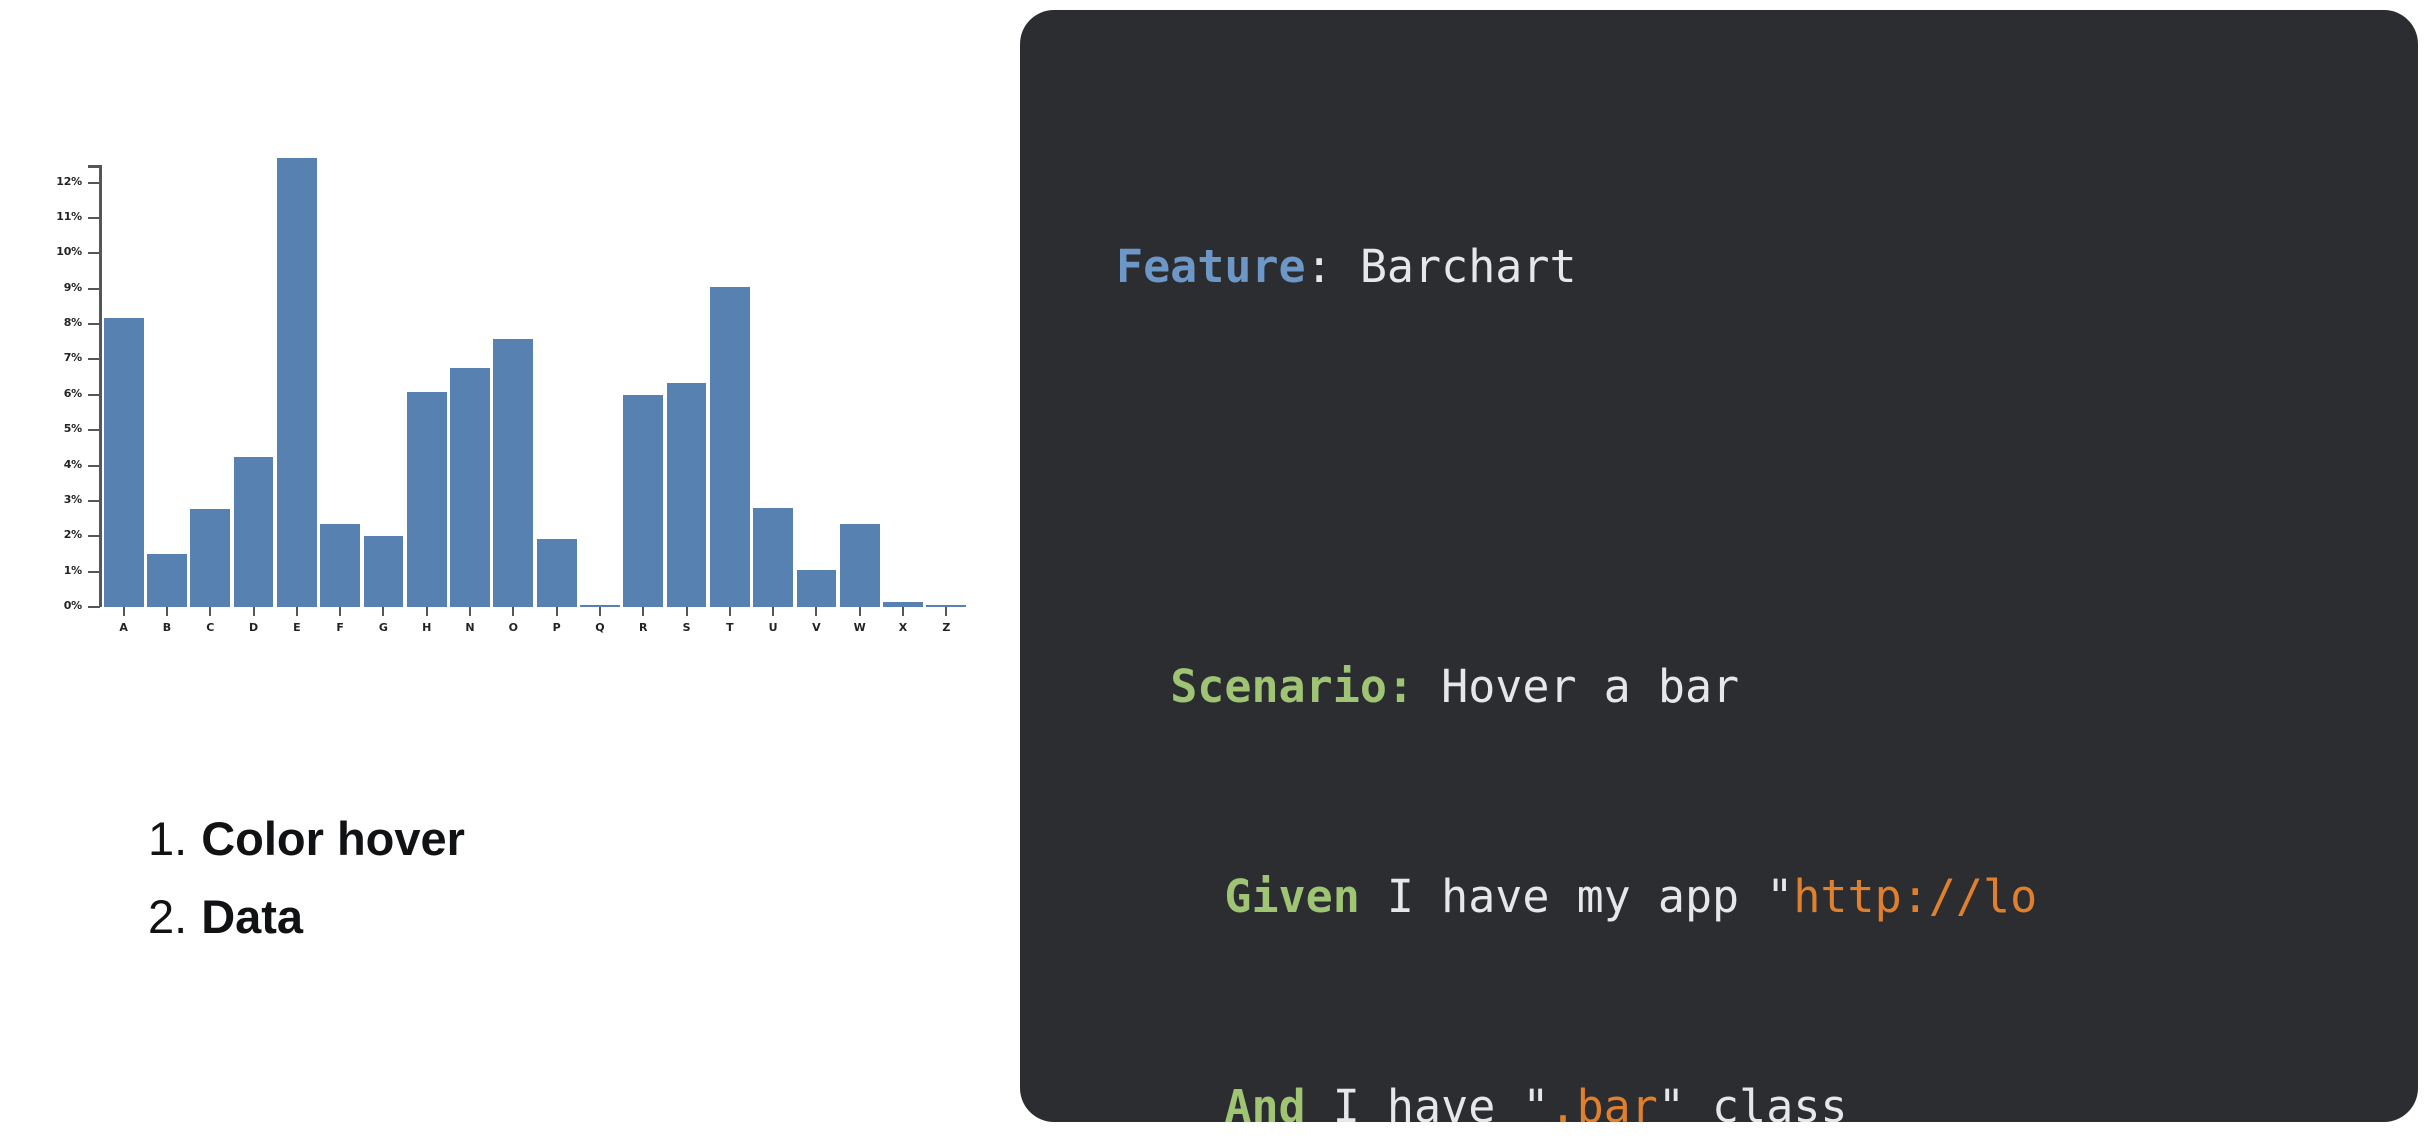 This screenshot has height=1144, width=2426. What do you see at coordinates (253, 627) in the screenshot?
I see `x-axis-tick-label: D` at bounding box center [253, 627].